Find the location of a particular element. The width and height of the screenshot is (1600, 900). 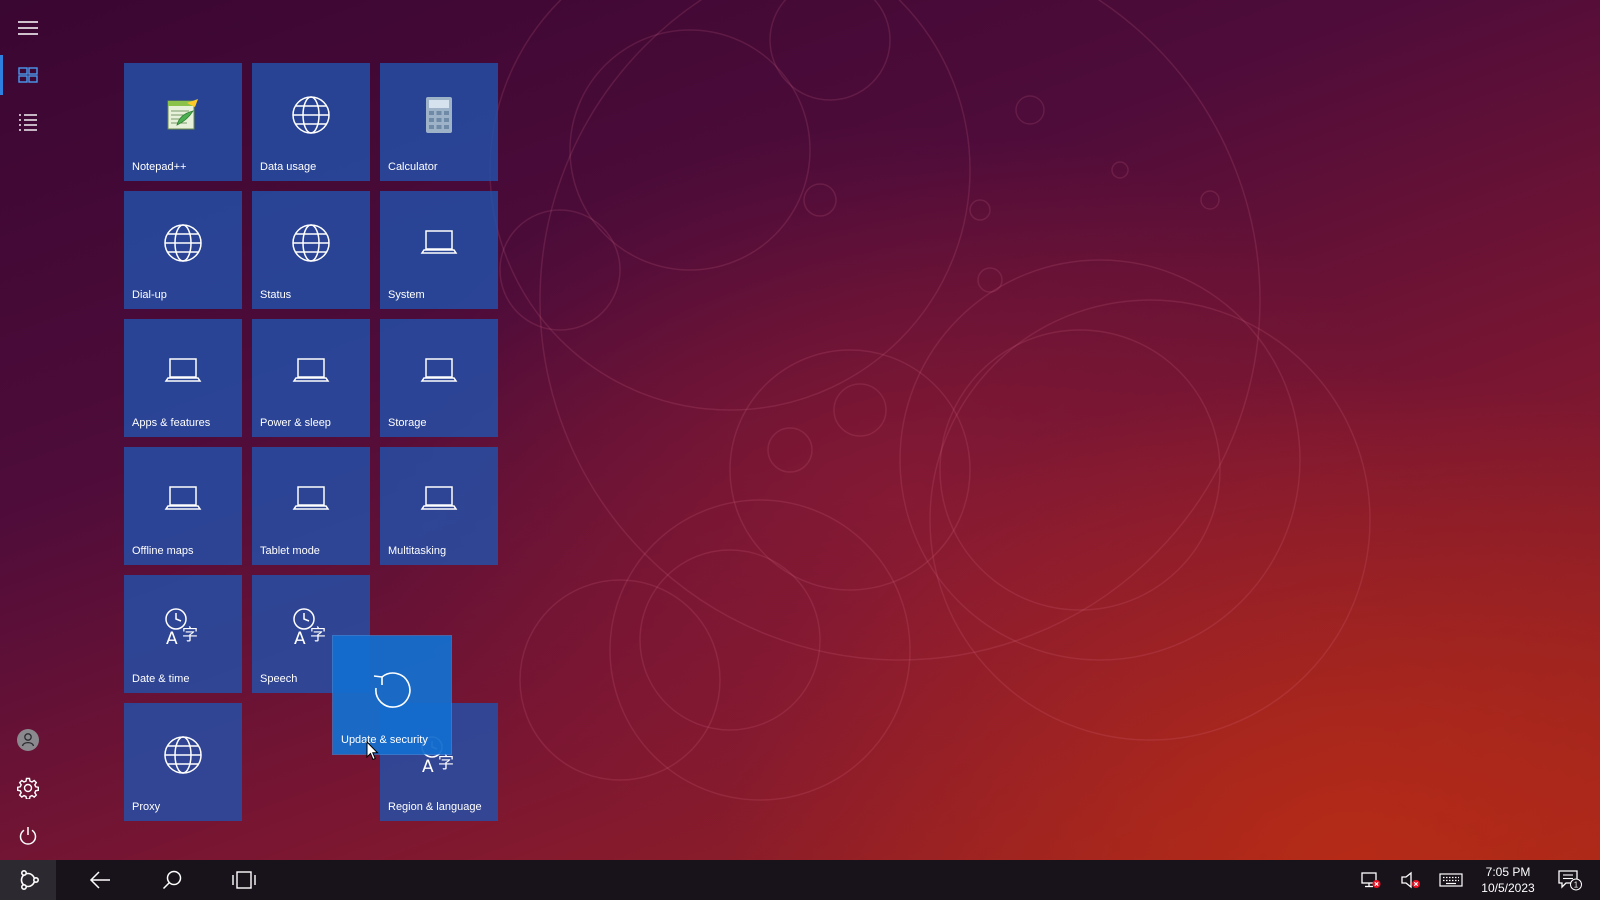

tile-system: System is located at coordinates (439, 250).